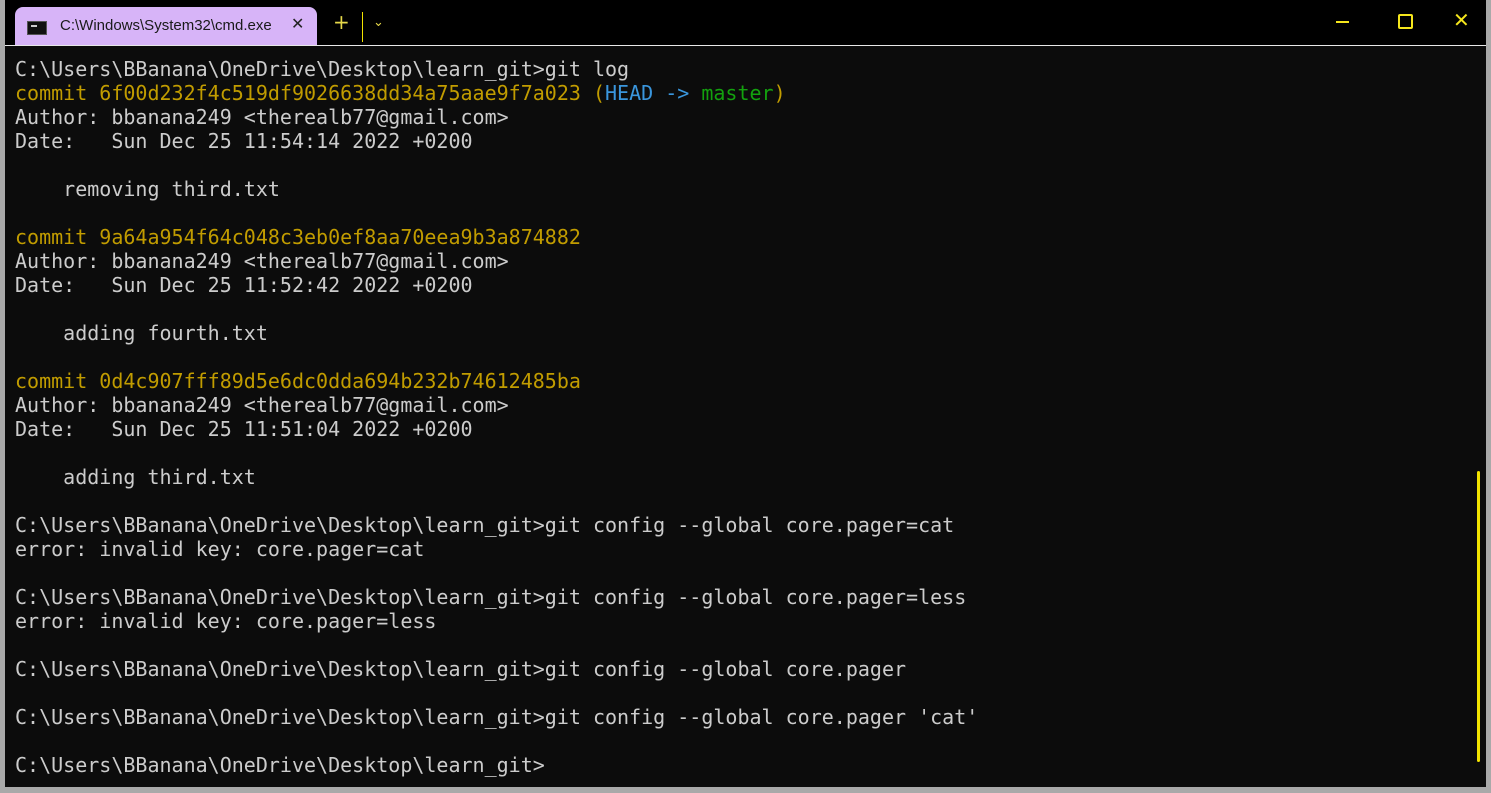 This screenshot has height=793, width=1491. Describe the element at coordinates (496, 621) in the screenshot. I see `terminal-line: error: invalid key: core.pager=less` at that location.